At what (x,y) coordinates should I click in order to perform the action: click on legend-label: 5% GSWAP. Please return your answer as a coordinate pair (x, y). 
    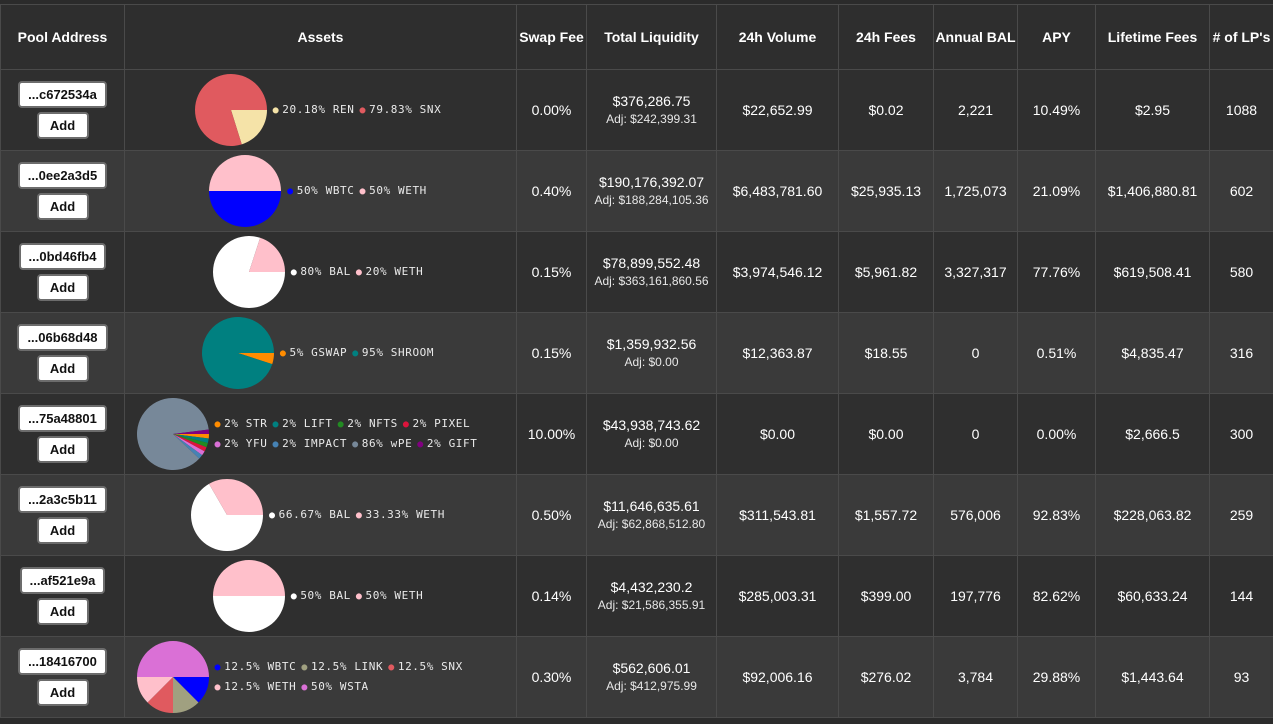
    Looking at the image, I should click on (318, 352).